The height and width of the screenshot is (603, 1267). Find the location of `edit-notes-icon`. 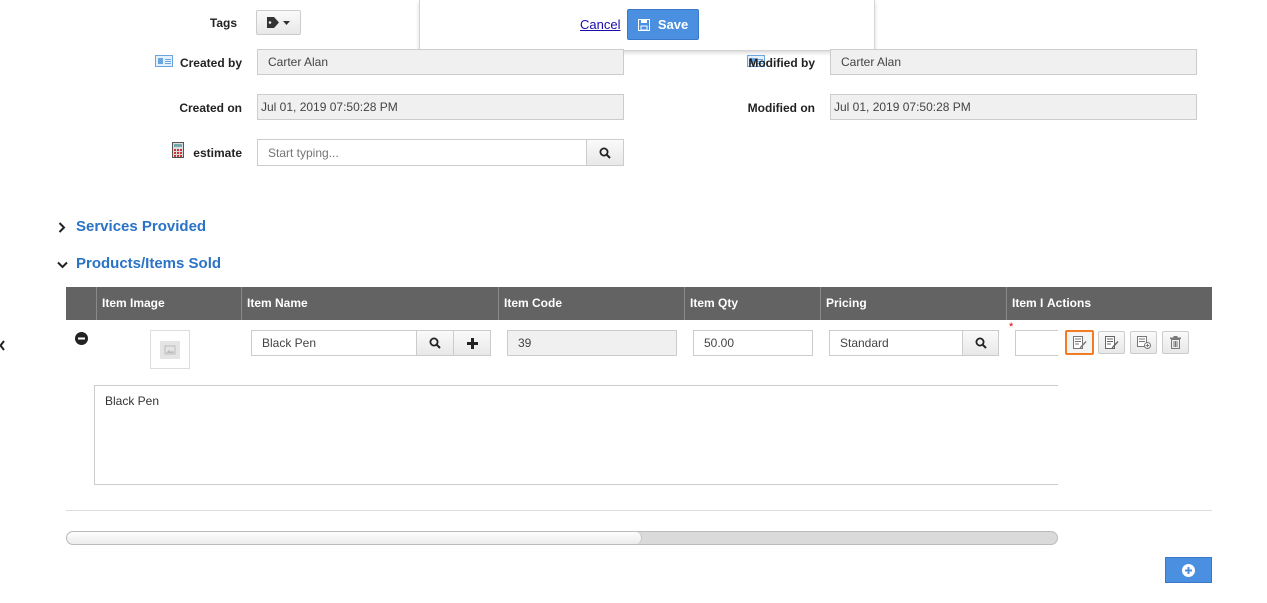

edit-notes-icon is located at coordinates (1079, 342).